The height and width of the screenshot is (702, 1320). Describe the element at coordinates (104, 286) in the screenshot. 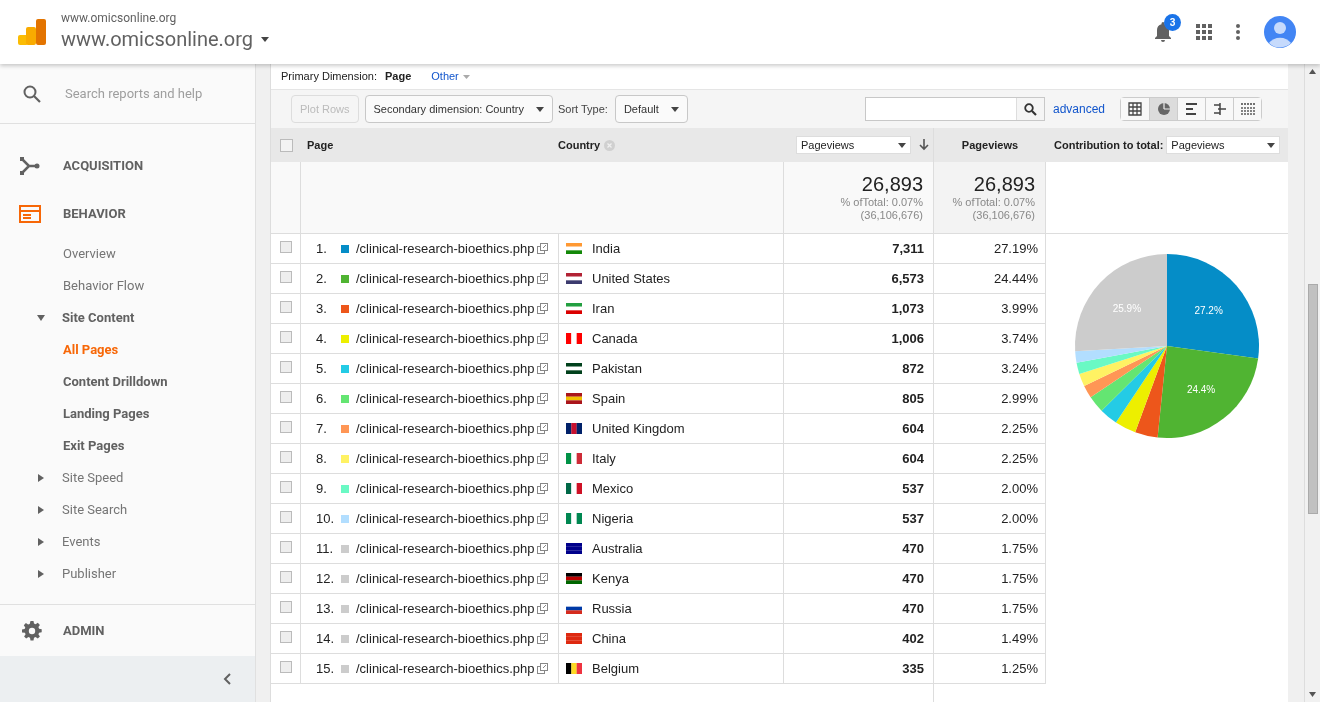

I see `sidebar-item: Behavior Flow` at that location.